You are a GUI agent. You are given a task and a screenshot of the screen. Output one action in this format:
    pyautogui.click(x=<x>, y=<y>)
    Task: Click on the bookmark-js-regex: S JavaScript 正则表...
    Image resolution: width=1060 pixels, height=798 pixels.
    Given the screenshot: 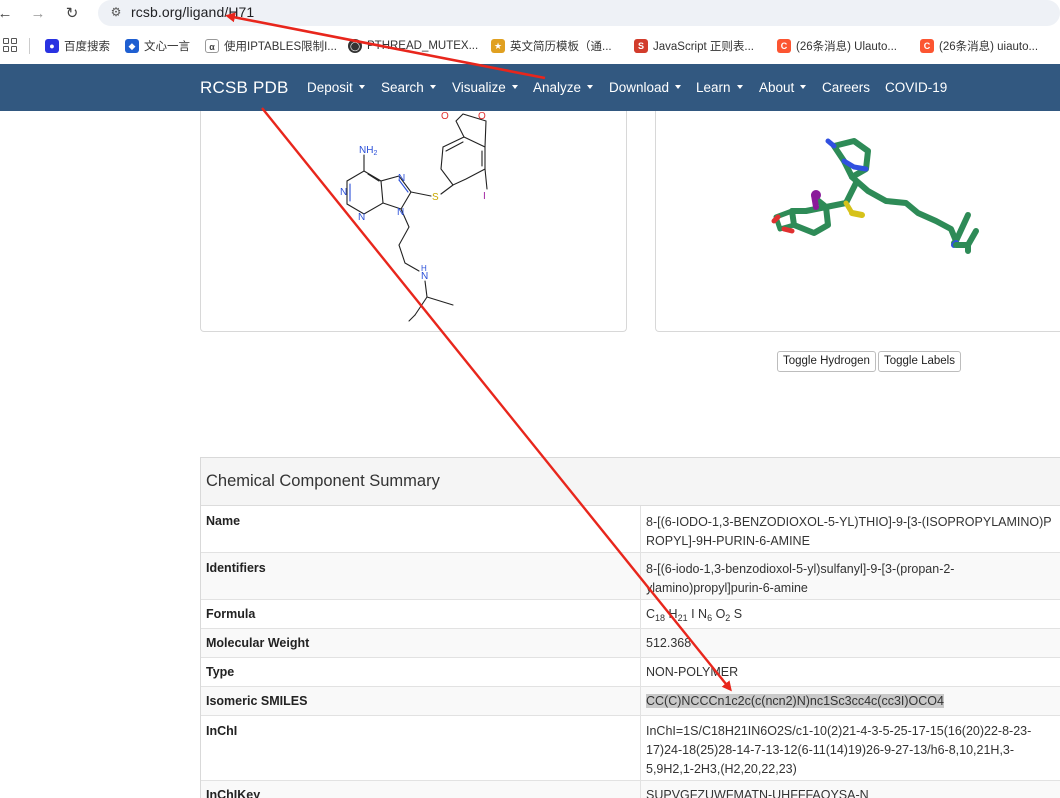 What is the action you would take?
    pyautogui.click(x=694, y=46)
    